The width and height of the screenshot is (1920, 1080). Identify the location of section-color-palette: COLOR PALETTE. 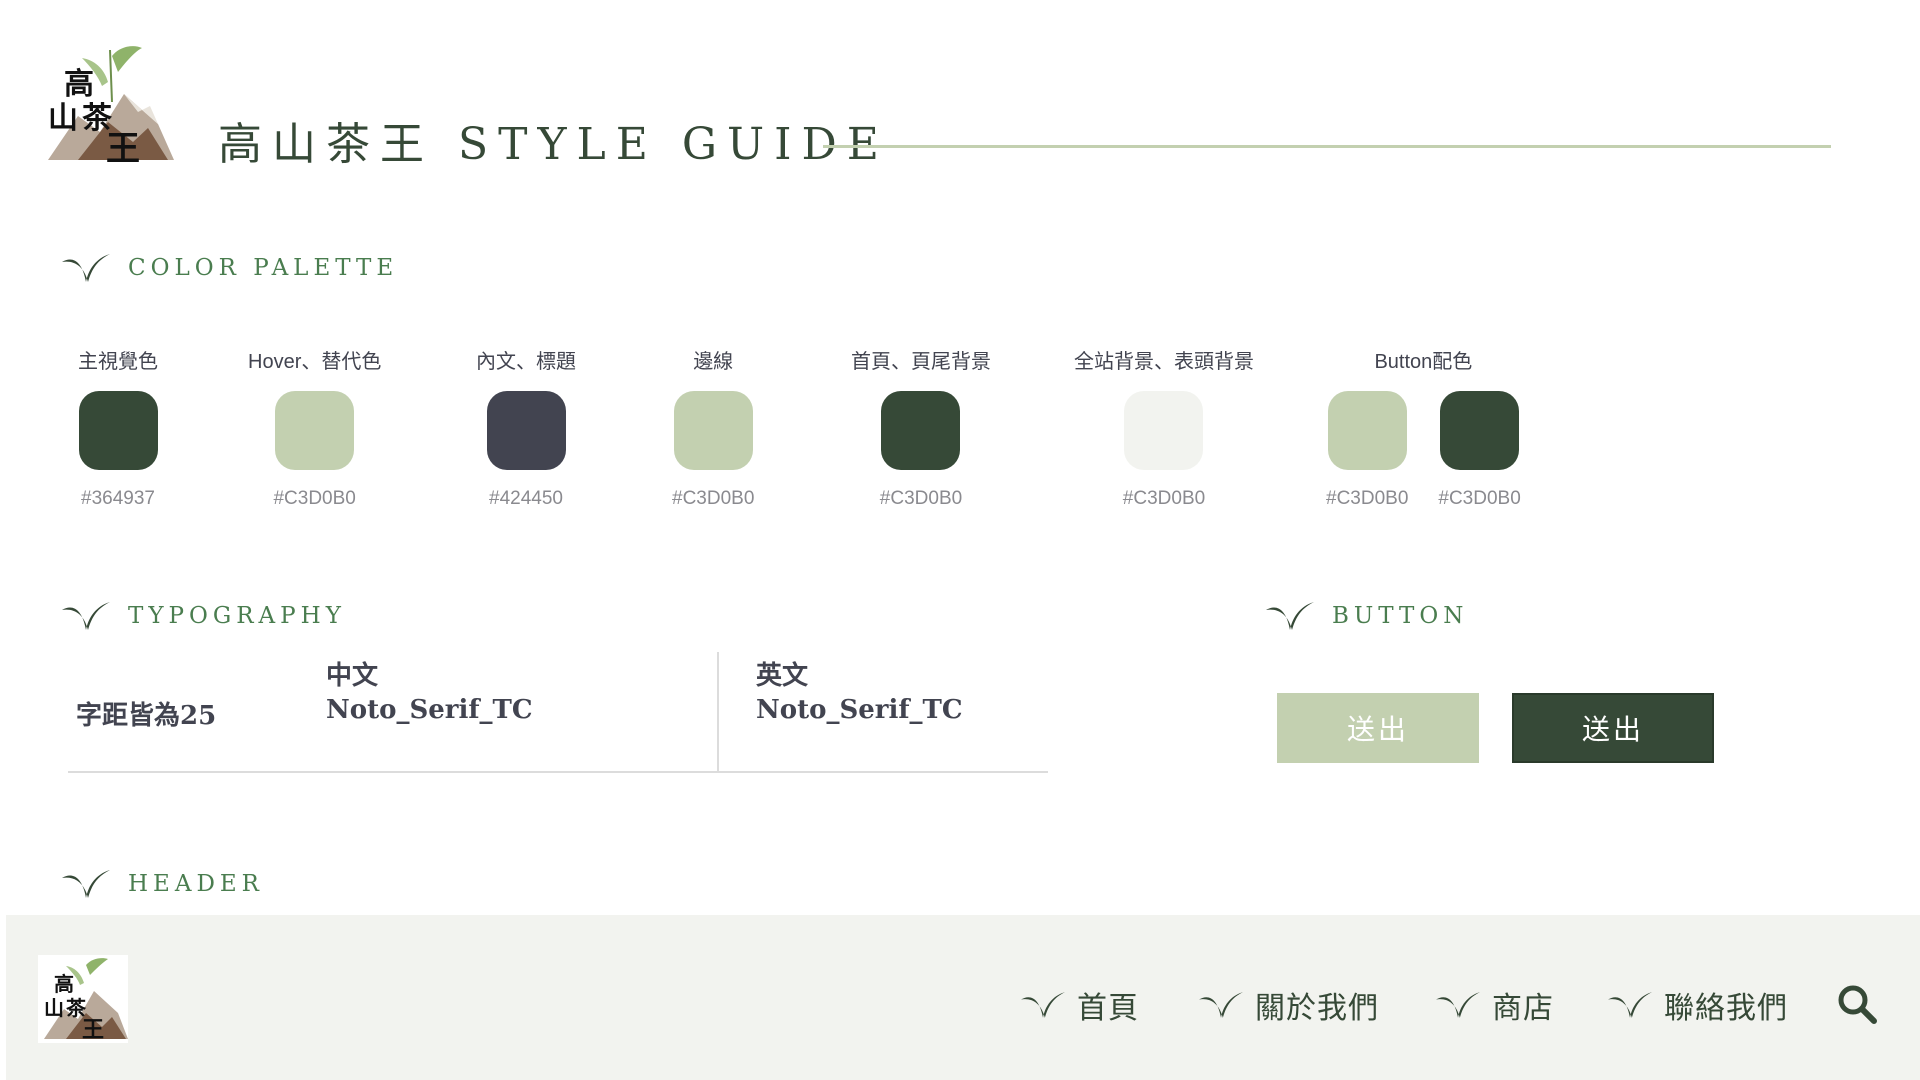
(230, 268).